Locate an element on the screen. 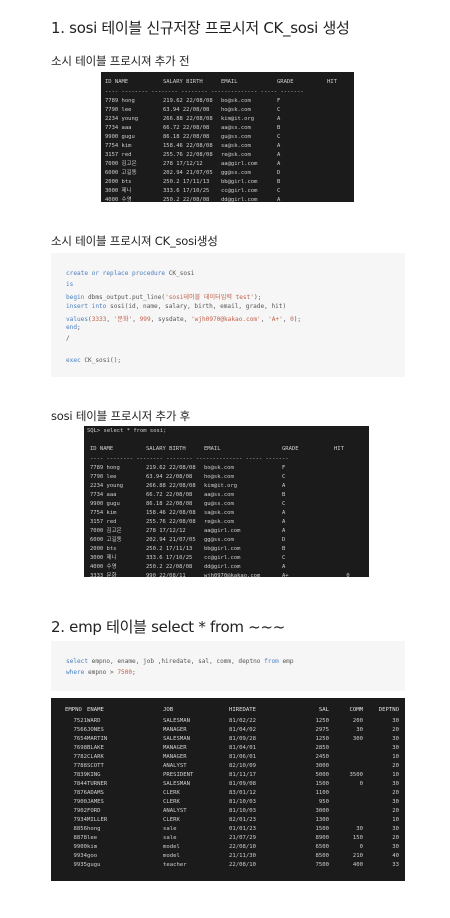  emp-row: 7902 FORD ANALYST 81/10/03 3000 20 is located at coordinates (232, 811).